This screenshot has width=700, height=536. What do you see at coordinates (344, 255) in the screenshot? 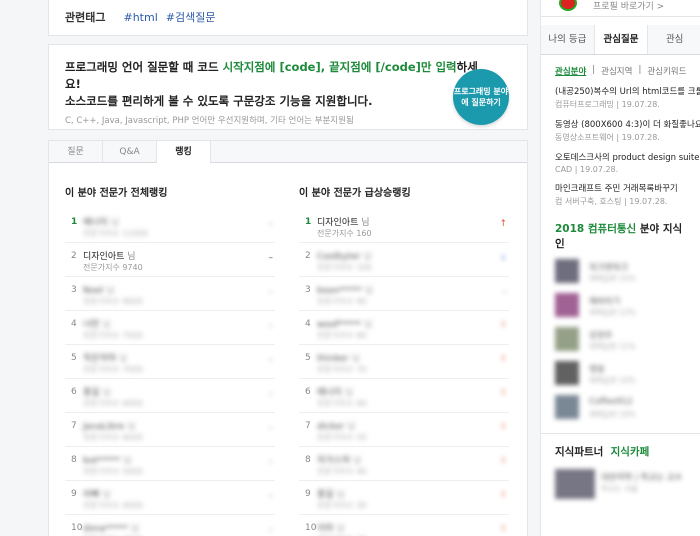
I see `expert-name: Coolbyter 님` at bounding box center [344, 255].